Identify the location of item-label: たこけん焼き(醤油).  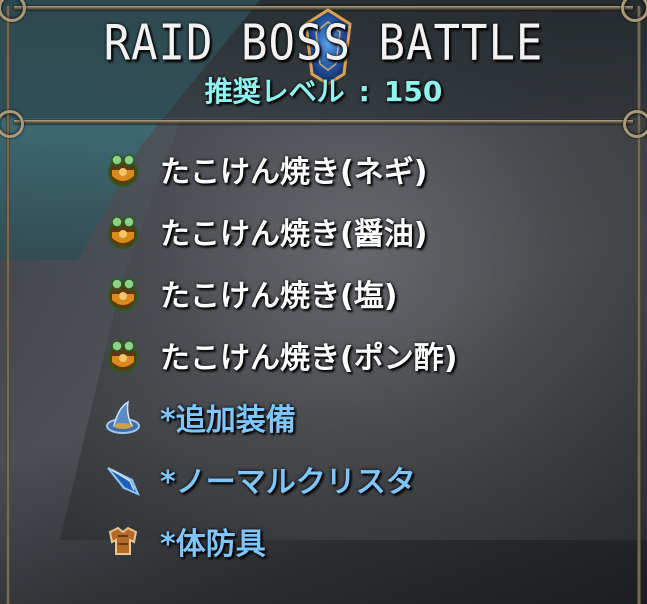
(294, 234).